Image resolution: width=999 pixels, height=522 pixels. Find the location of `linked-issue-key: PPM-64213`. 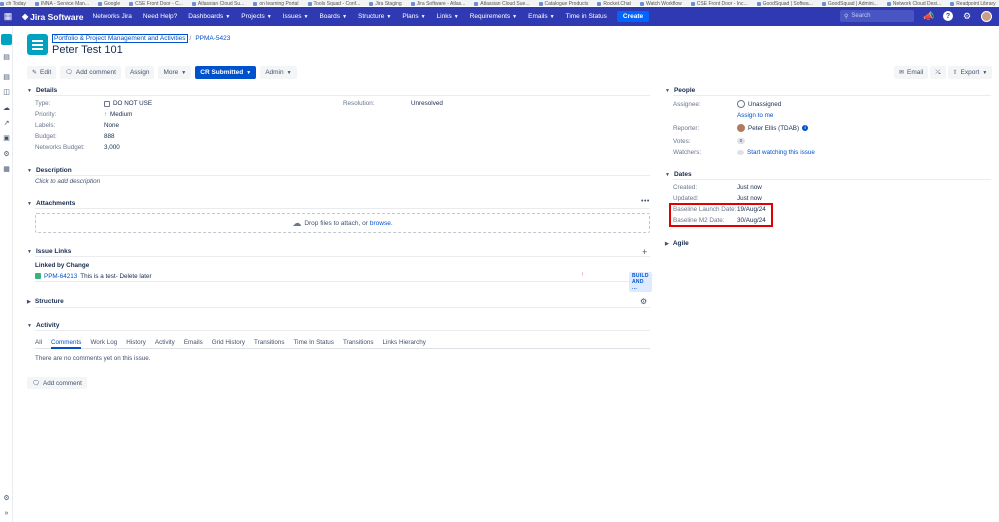

linked-issue-key: PPM-64213 is located at coordinates (60, 276).